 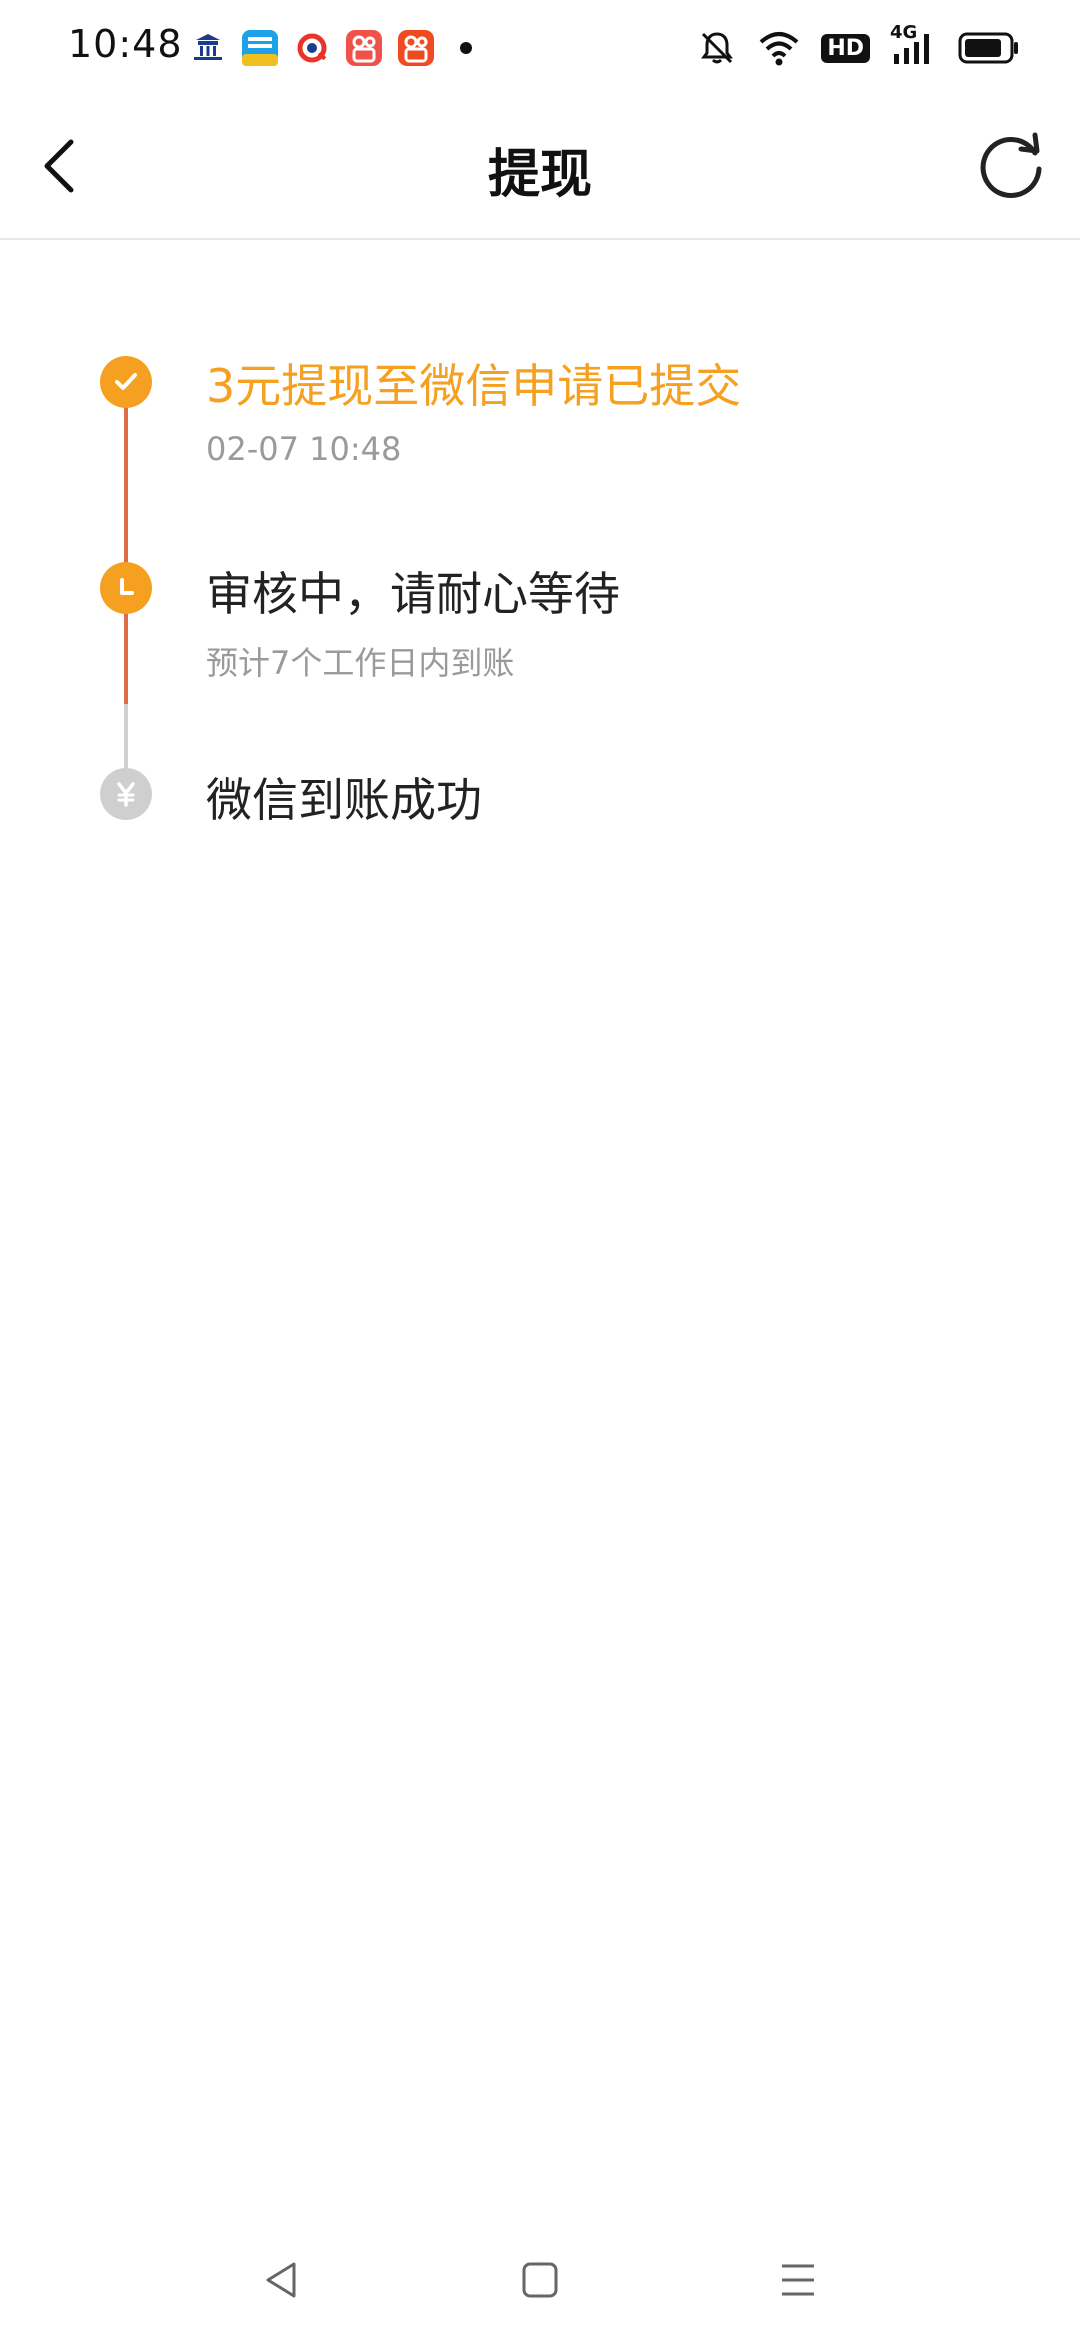 I want to click on system-nav-bar, so click(x=540, y=2280).